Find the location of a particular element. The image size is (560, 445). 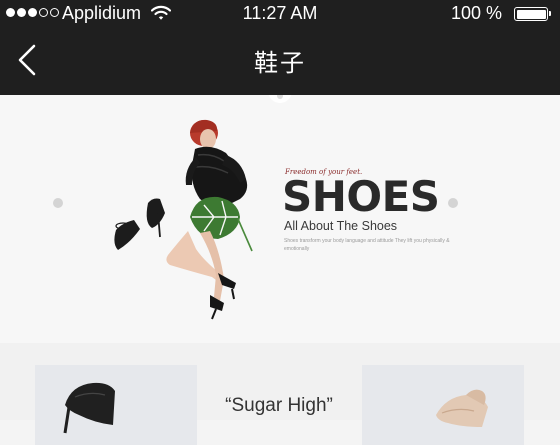

battery-percentage: 100 % is located at coordinates (476, 13).